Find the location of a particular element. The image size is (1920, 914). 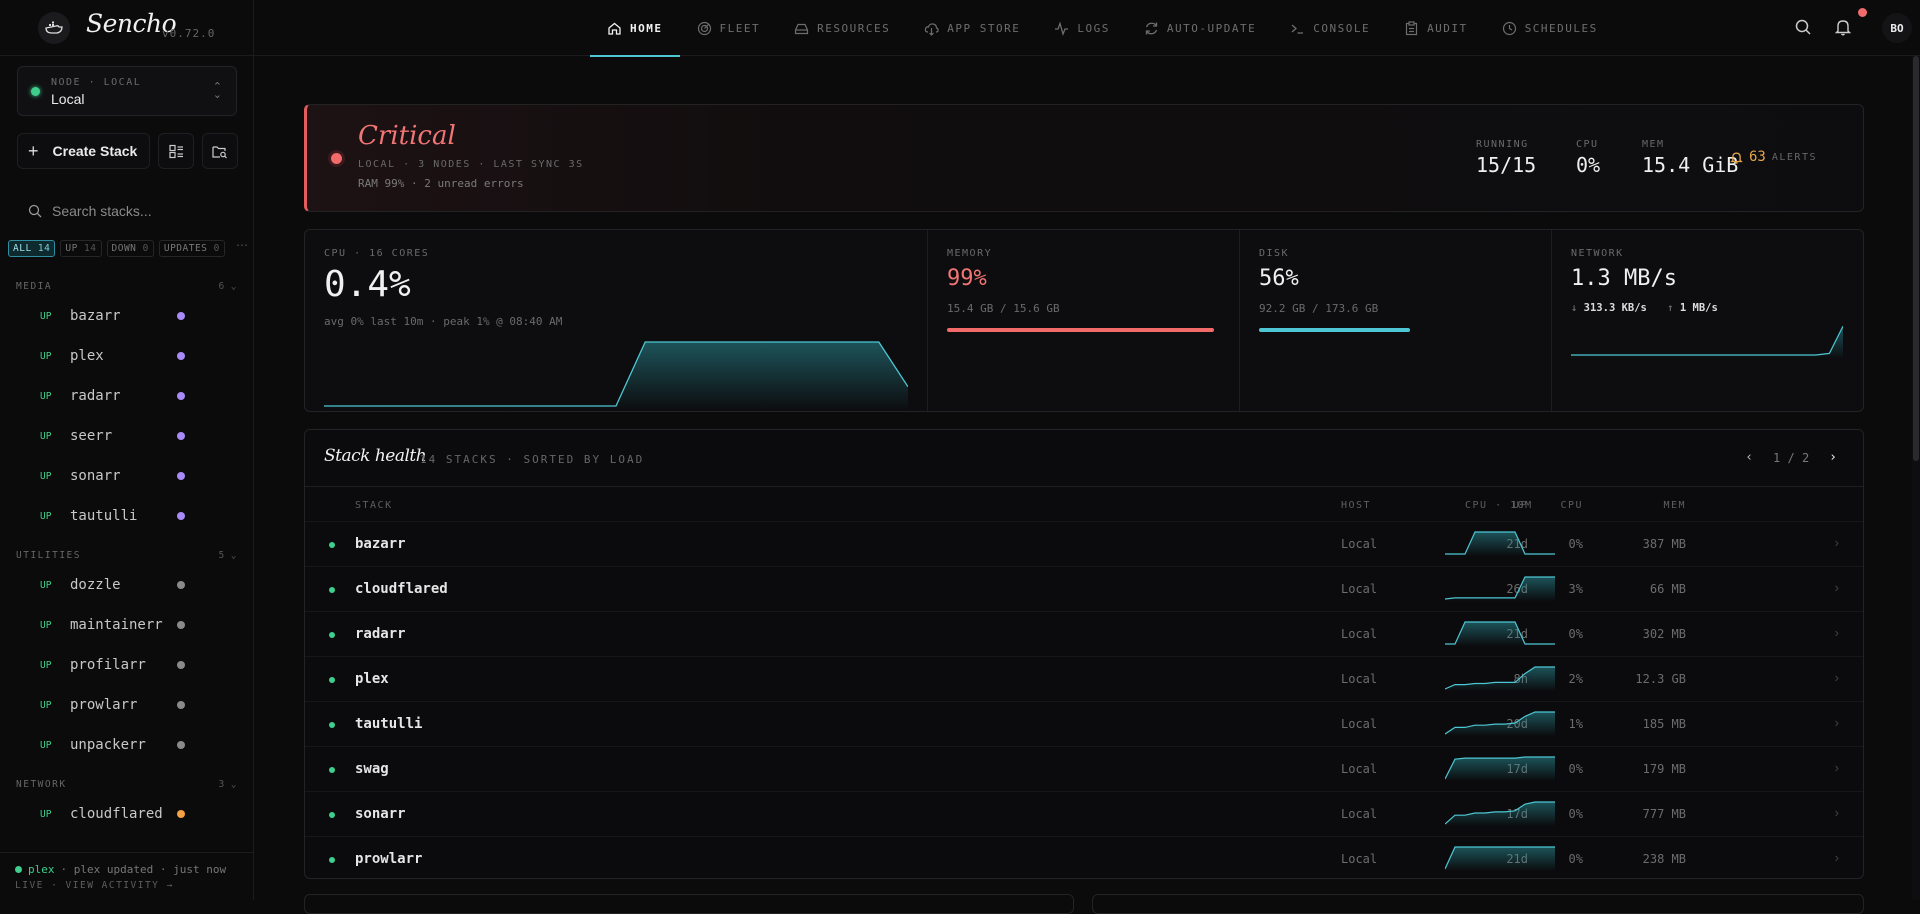

table-row: tautulliLocal20d1%185 MB› is located at coordinates (1084, 723).